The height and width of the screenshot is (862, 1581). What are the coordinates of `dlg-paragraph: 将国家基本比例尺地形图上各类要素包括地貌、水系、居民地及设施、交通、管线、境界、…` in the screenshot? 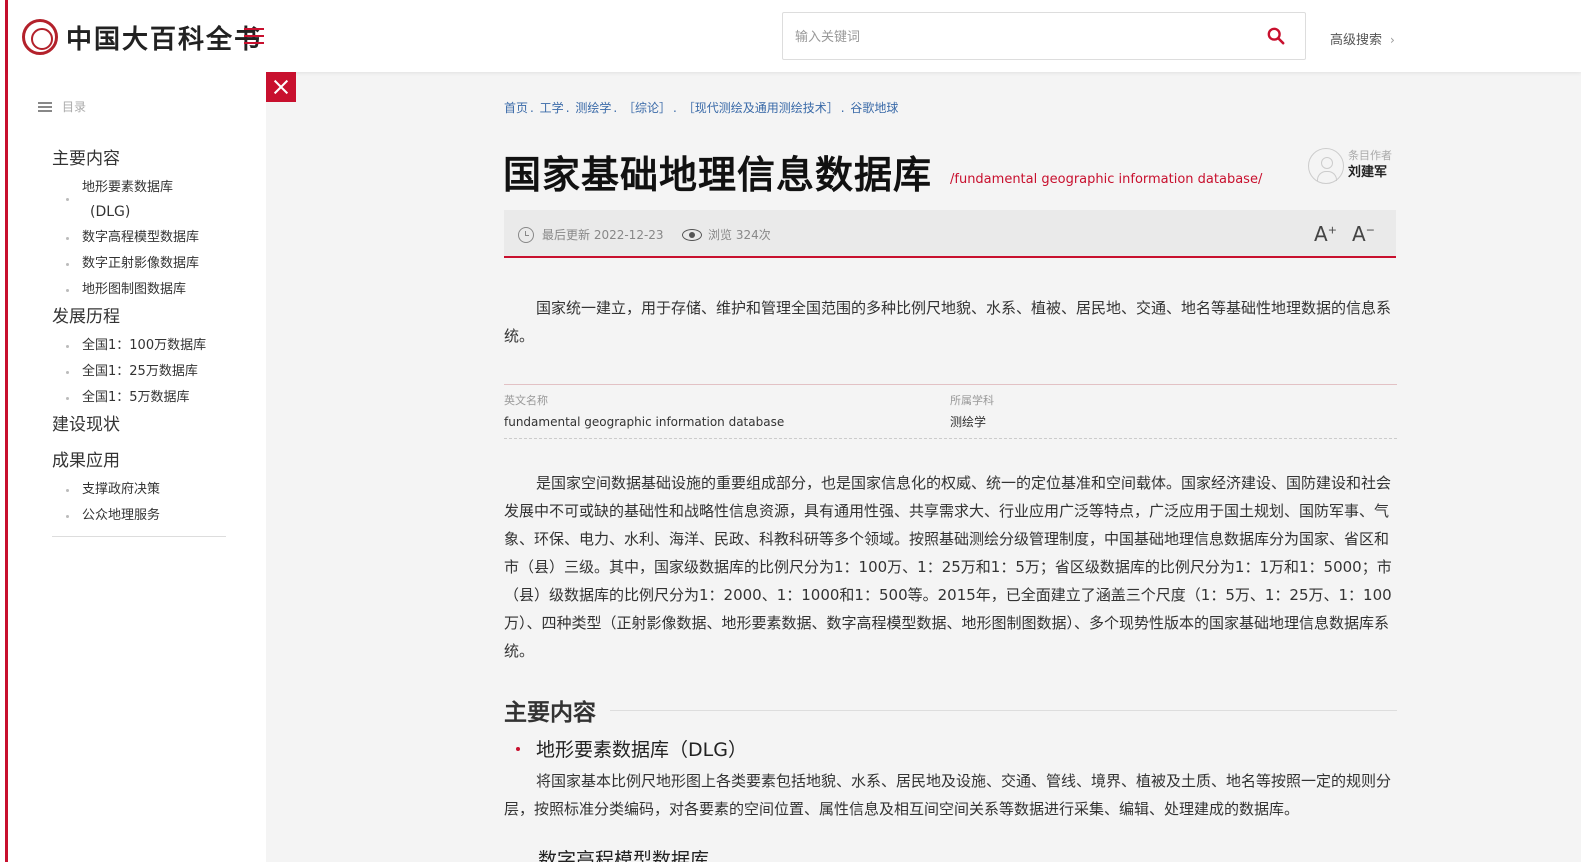 It's located at (948, 795).